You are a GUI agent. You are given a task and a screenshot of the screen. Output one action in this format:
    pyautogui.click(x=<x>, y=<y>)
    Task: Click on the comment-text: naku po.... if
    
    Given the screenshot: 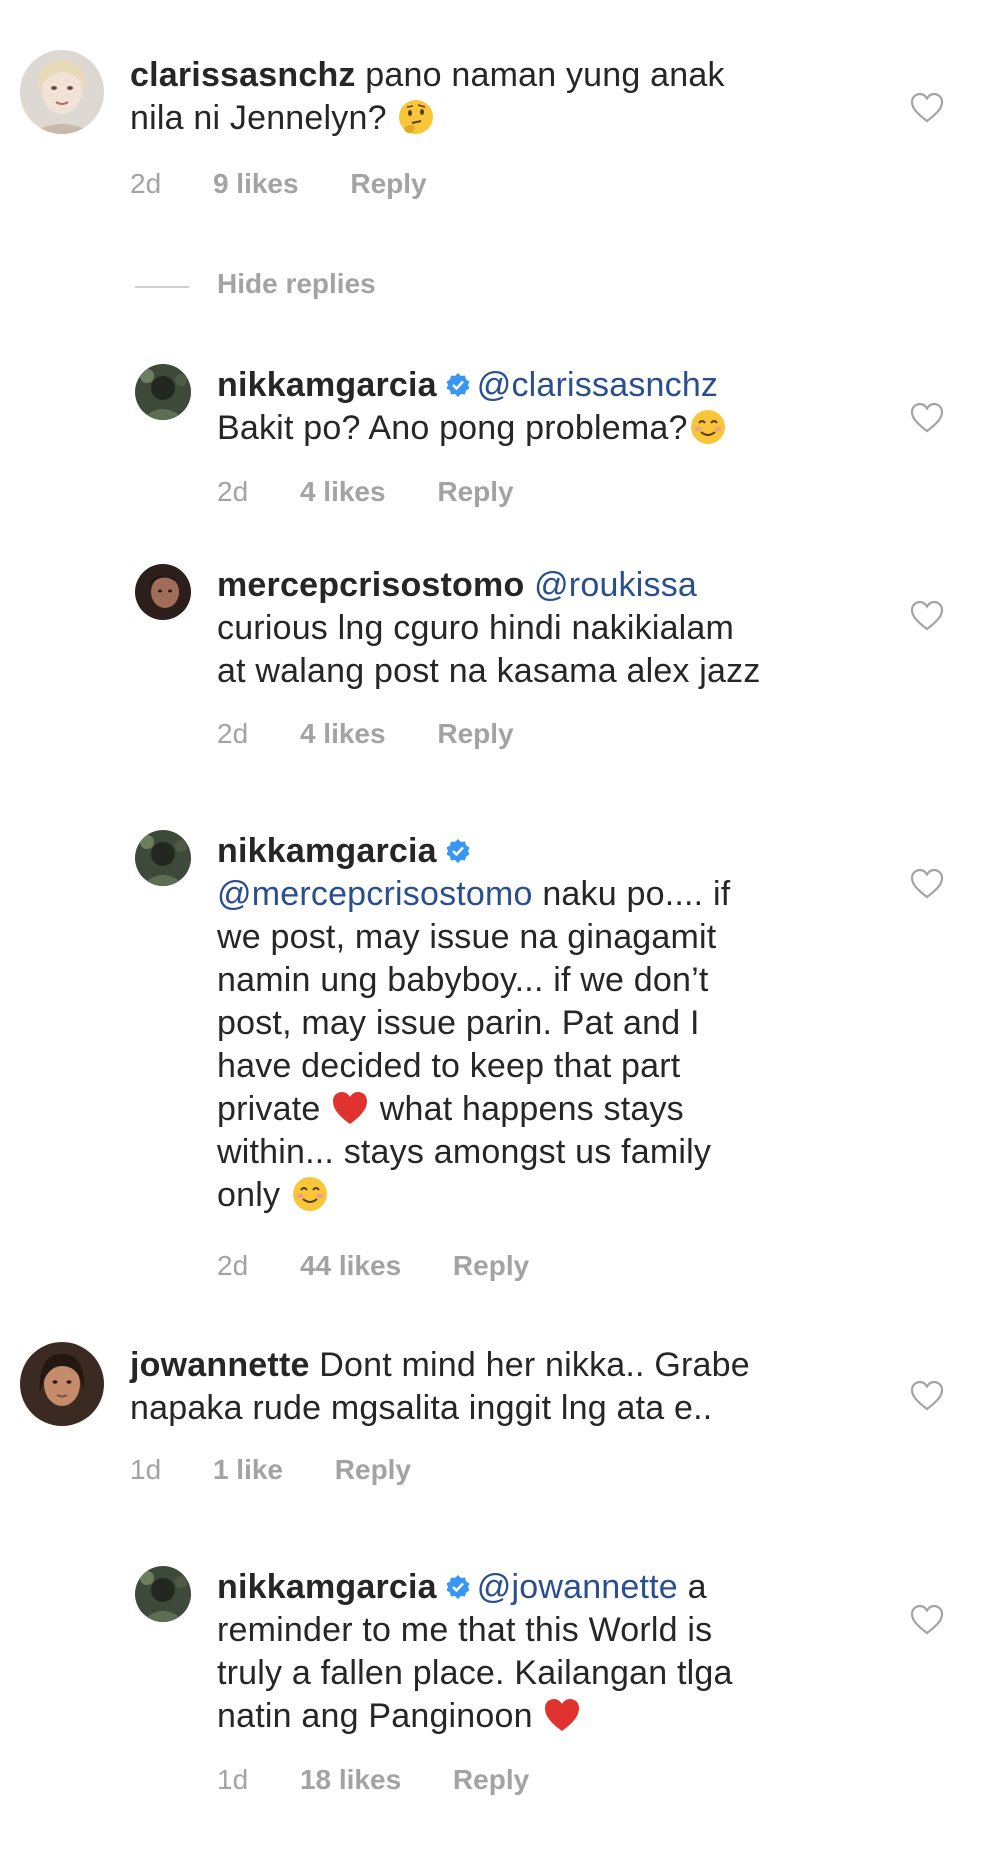 What is the action you would take?
    pyautogui.click(x=636, y=894)
    